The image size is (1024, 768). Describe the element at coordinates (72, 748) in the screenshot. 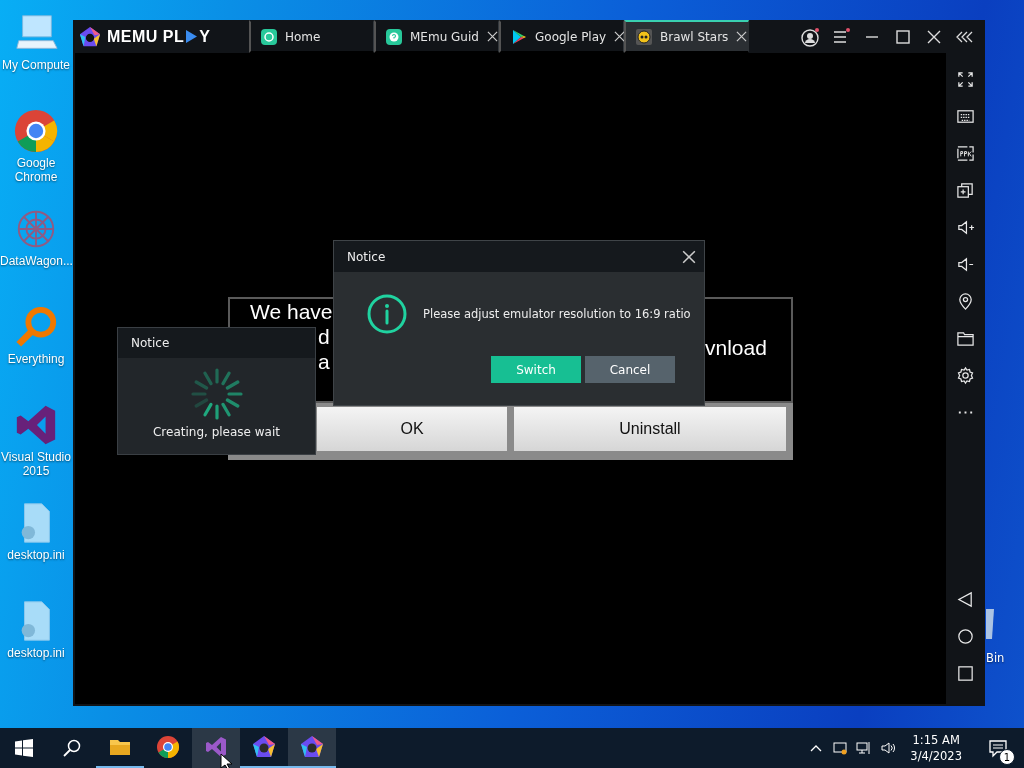

I see `search-icon` at that location.